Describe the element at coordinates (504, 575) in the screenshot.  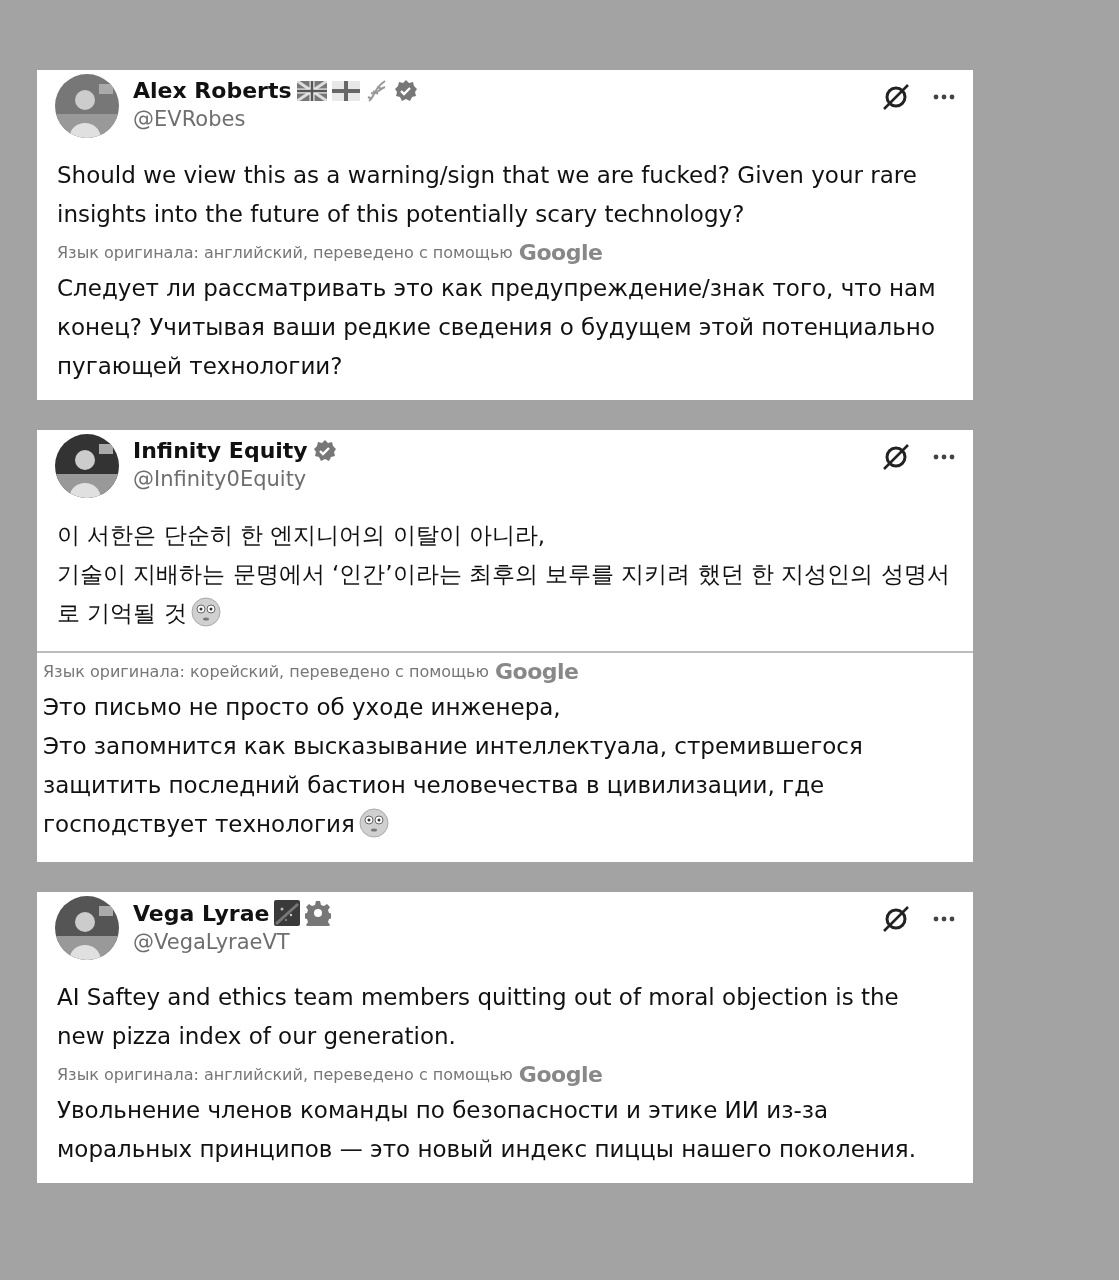
I see `post-text: 이 서한은 단순히 한 엔지니어의 이탈이 아니라, 기술이 지배하는 문명에서 ‘인간’이라는 최후의 보루를 지키려 했던 한 지성인의 성명서로 기억될 것` at that location.